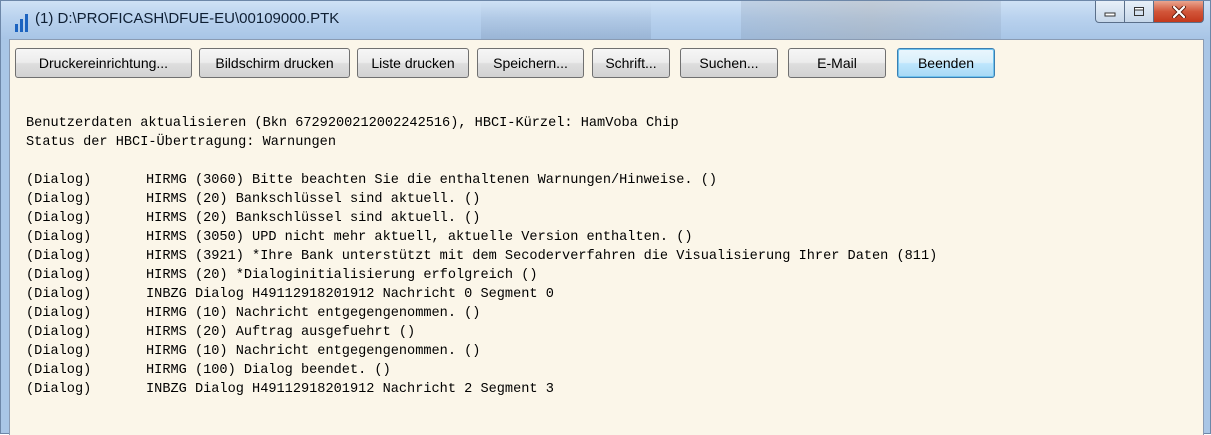 This screenshot has height=435, width=1211. What do you see at coordinates (413, 63) in the screenshot?
I see `print-list-button: Liste drucken` at bounding box center [413, 63].